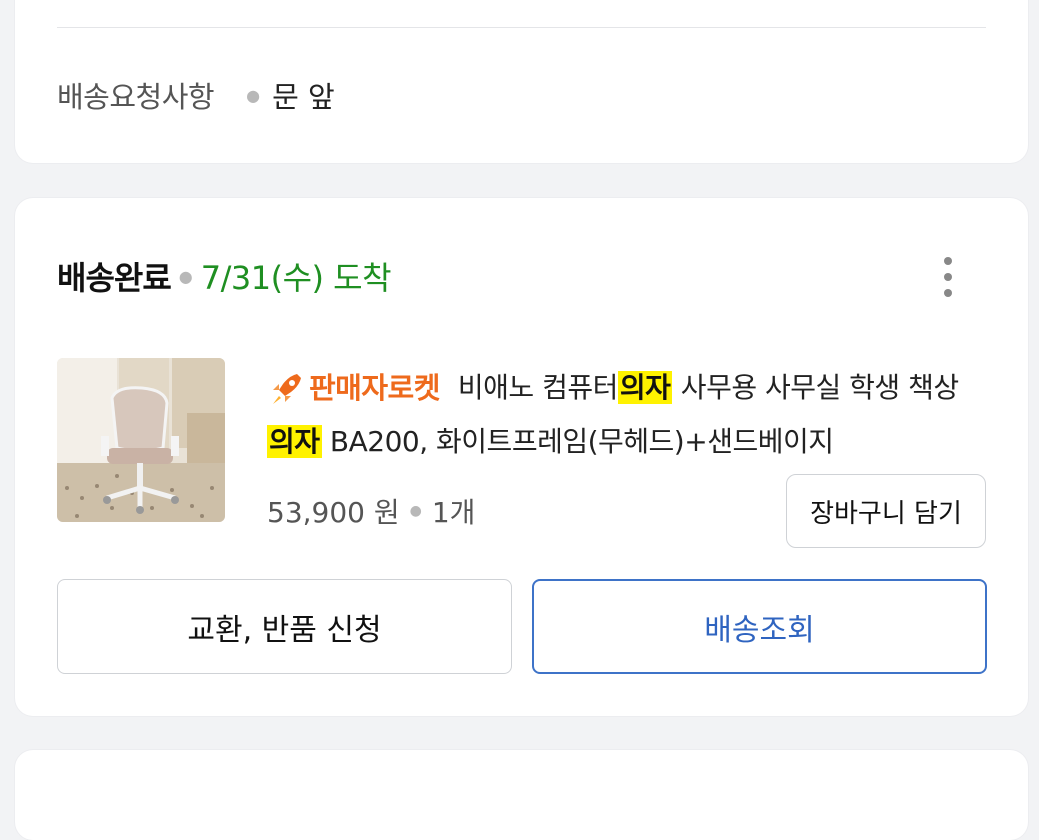  What do you see at coordinates (303, 97) in the screenshot?
I see `delivery-request-value: 문 앞` at bounding box center [303, 97].